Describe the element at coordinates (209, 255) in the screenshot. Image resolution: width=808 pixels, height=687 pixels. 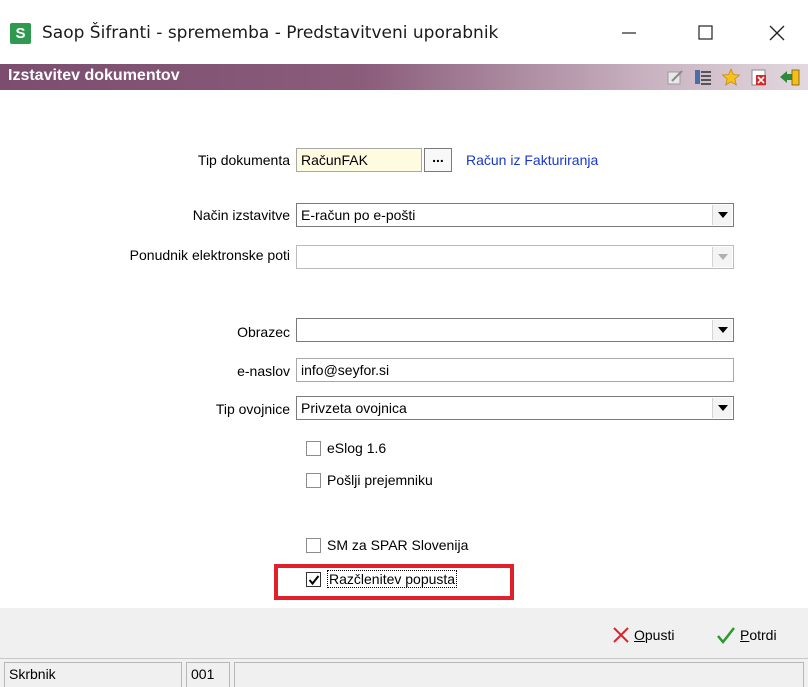
I see `ponudnik-label: Ponudnik elektronske poti` at that location.